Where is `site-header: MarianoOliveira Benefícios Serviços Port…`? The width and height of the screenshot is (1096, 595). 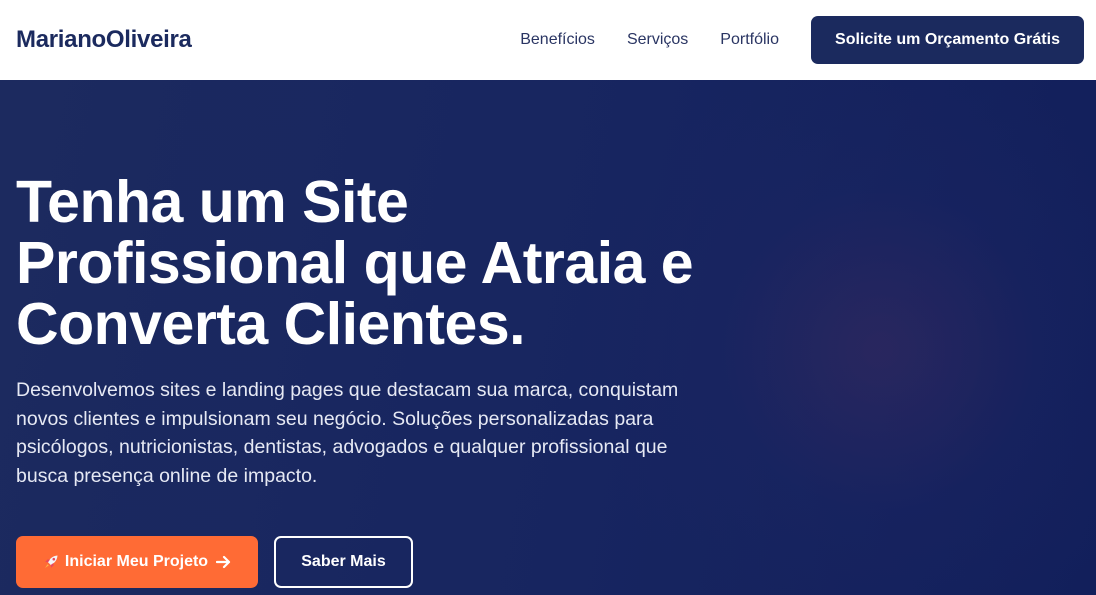
site-header: MarianoOliveira Benefícios Serviços Port… is located at coordinates (548, 40).